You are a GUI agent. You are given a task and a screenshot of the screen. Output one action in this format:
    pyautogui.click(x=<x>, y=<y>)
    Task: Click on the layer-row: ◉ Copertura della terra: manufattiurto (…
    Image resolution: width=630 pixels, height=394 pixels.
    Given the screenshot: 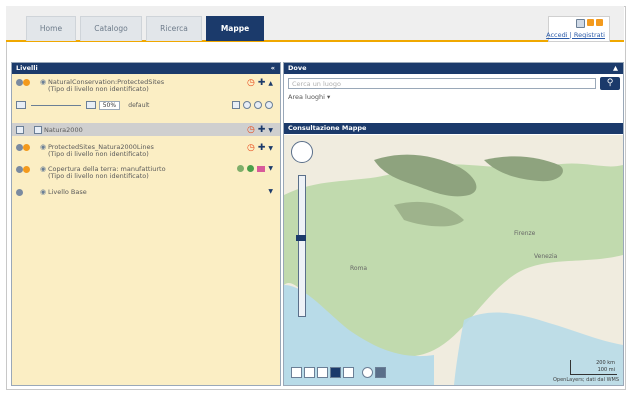 What is the action you would take?
    pyautogui.click(x=146, y=175)
    